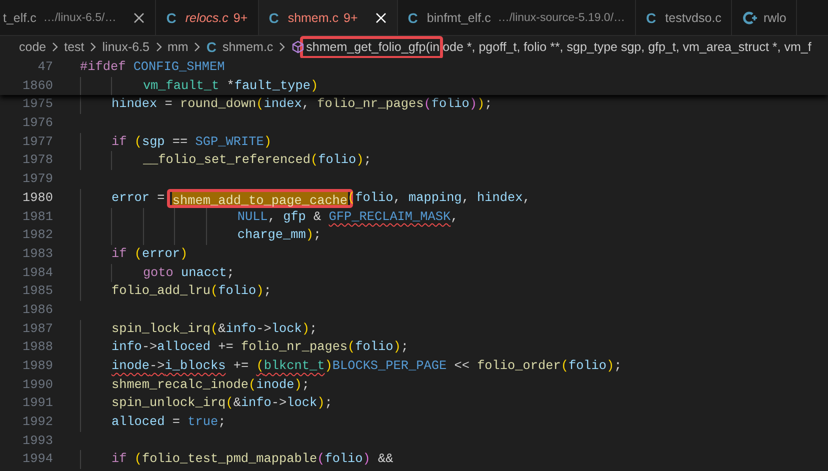  Describe the element at coordinates (153, 366) in the screenshot. I see `error-code: inode->i_blocks` at that location.